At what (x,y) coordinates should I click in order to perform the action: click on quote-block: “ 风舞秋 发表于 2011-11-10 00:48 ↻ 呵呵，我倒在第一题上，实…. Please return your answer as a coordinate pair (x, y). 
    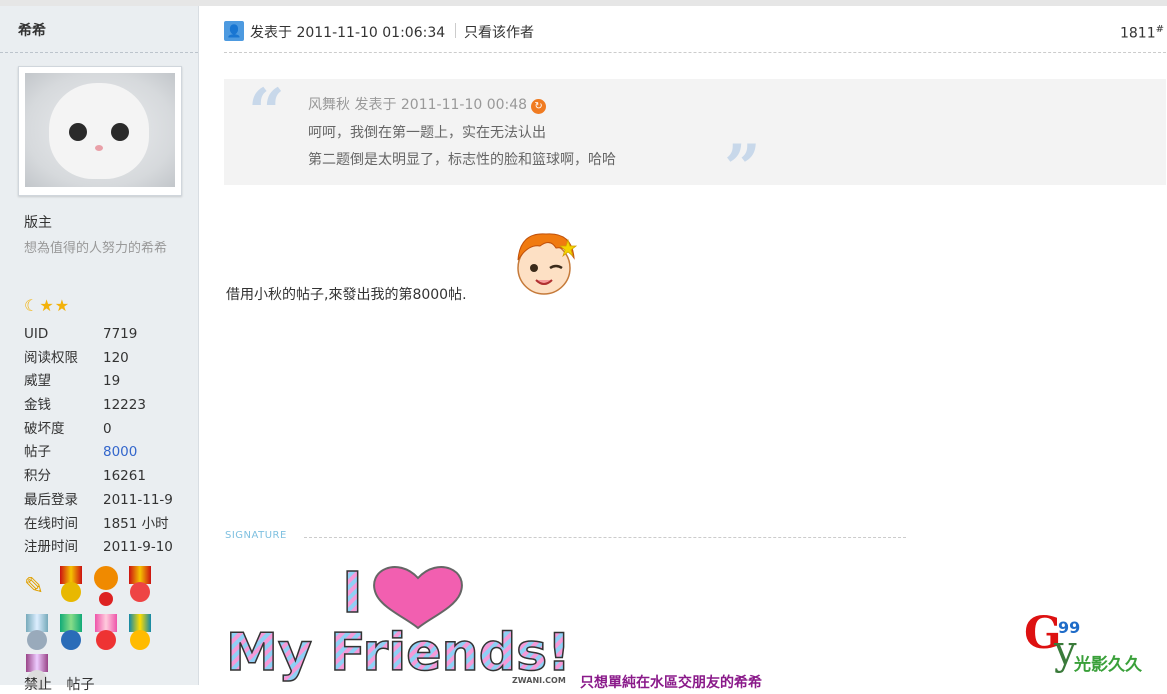
    Looking at the image, I should click on (695, 138).